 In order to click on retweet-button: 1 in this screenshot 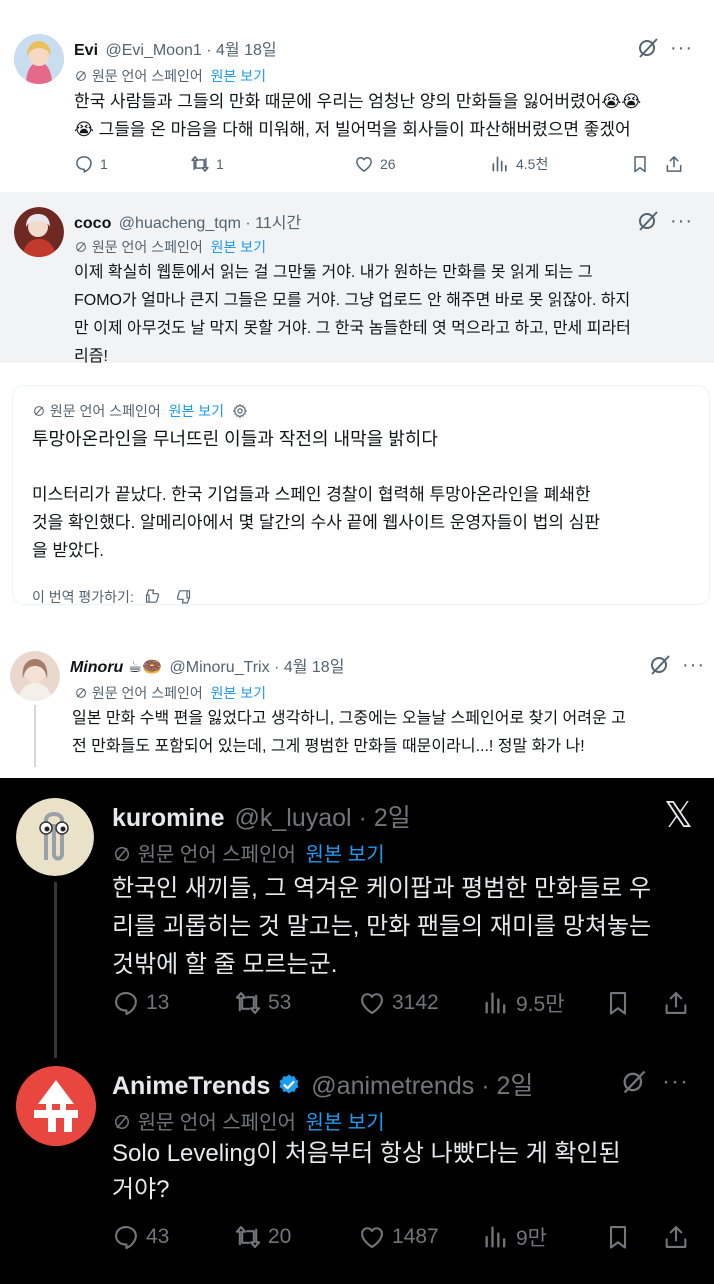, I will do `click(272, 164)`.